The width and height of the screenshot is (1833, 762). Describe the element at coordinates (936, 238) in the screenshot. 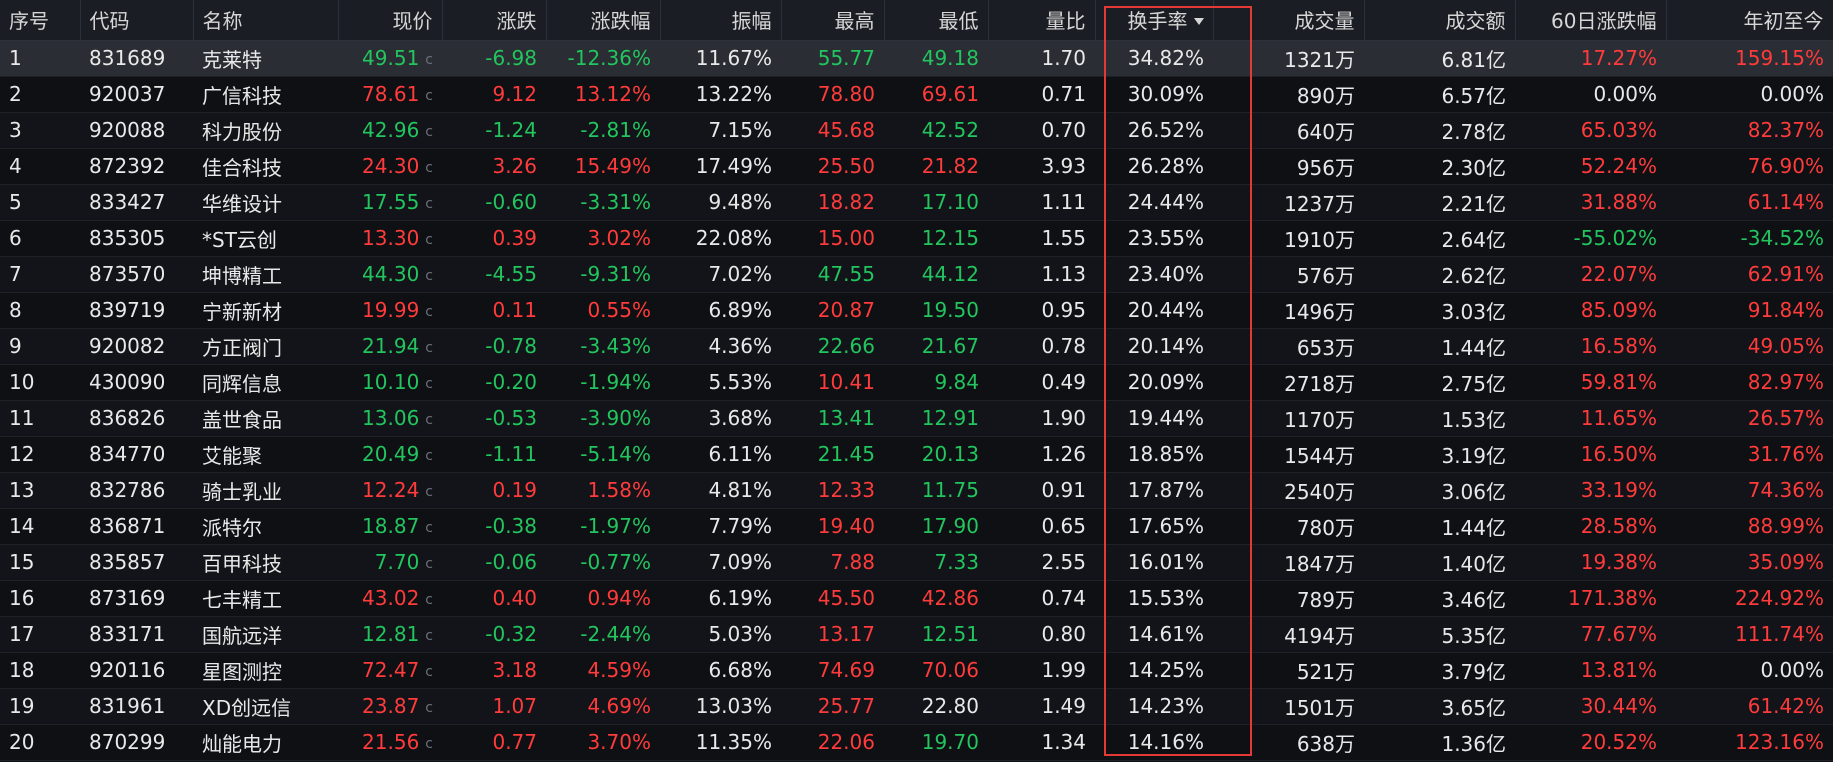

I see `cell-low: 12.15` at that location.